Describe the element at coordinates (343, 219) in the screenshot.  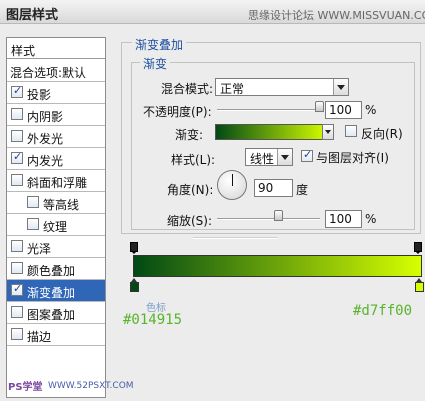
I see `scale-input: 100` at that location.